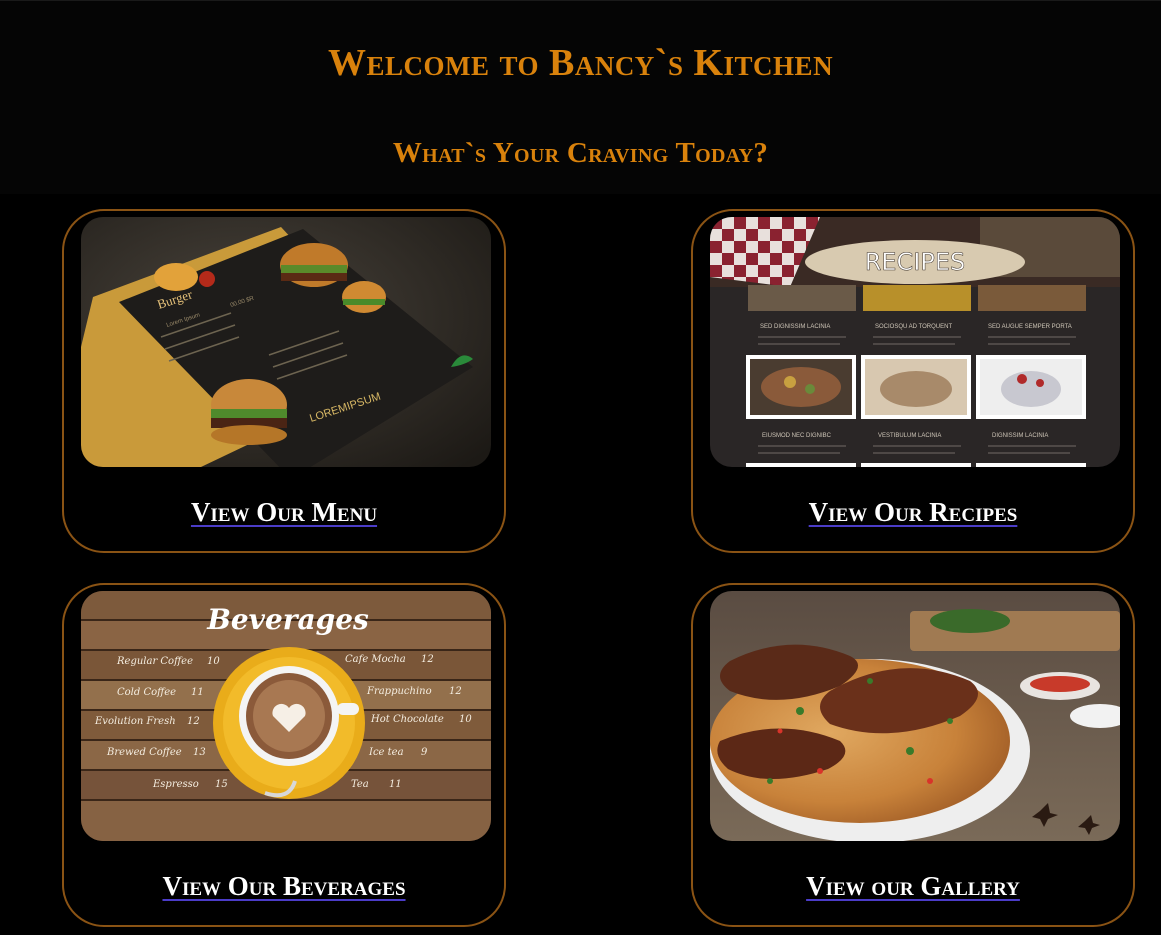  What do you see at coordinates (399, 691) in the screenshot?
I see `beverage-item-frappuchino: Frappuchino` at bounding box center [399, 691].